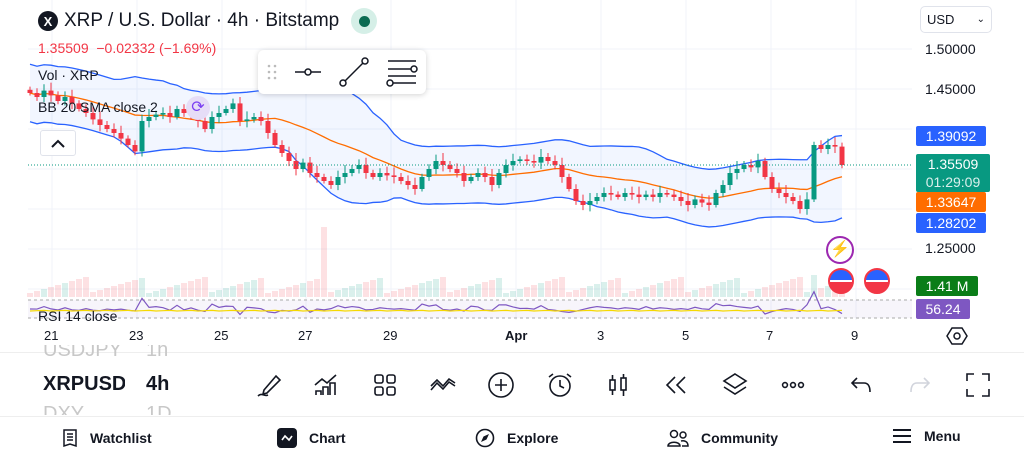  I want to click on undo-button, so click(861, 385).